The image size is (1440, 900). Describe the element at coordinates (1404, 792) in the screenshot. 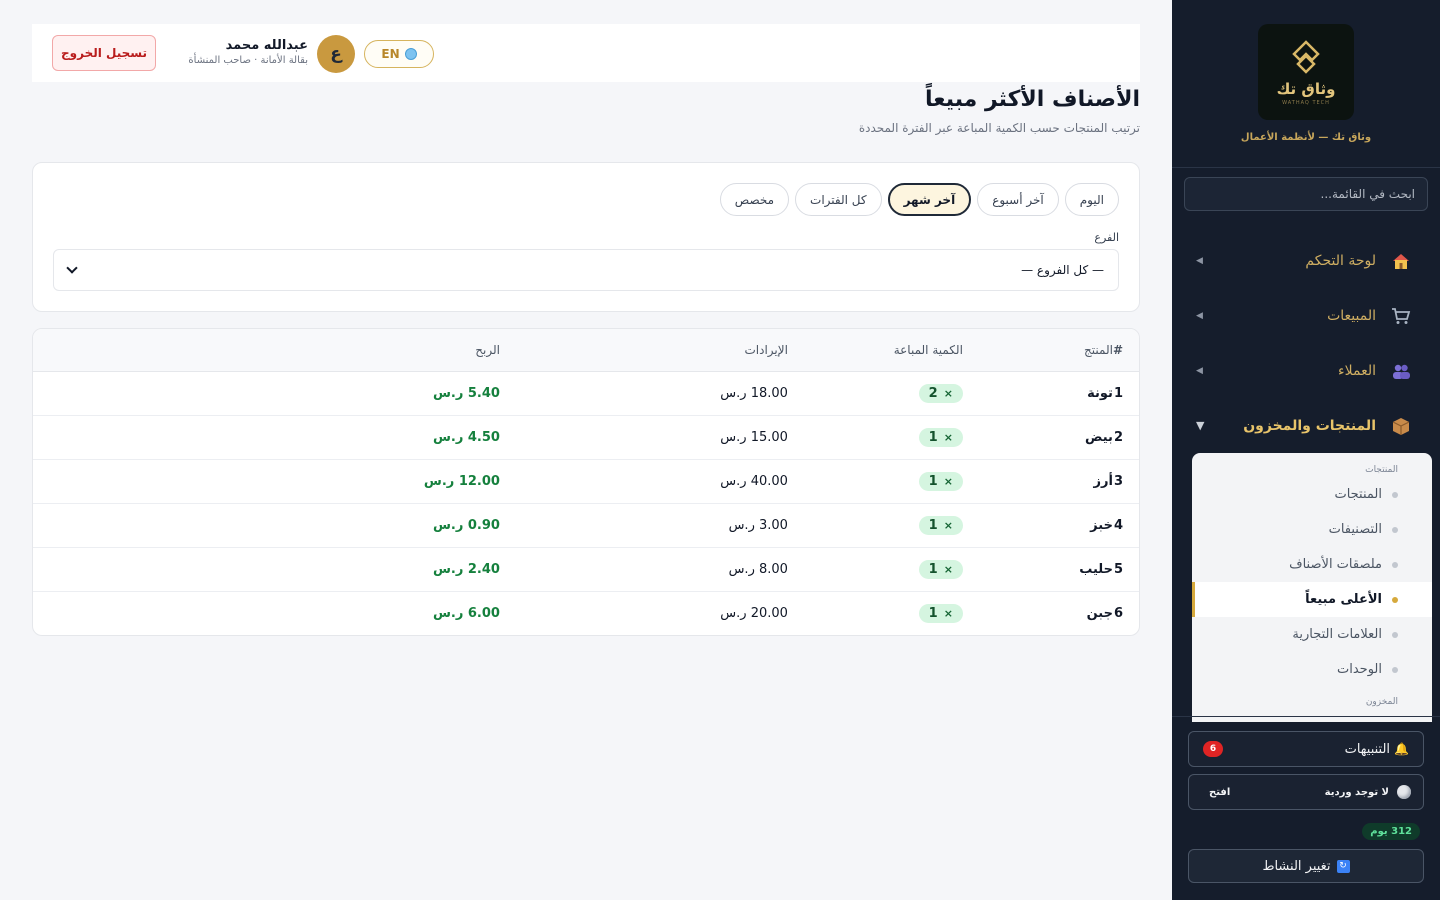

I see `shift-status-icon` at that location.